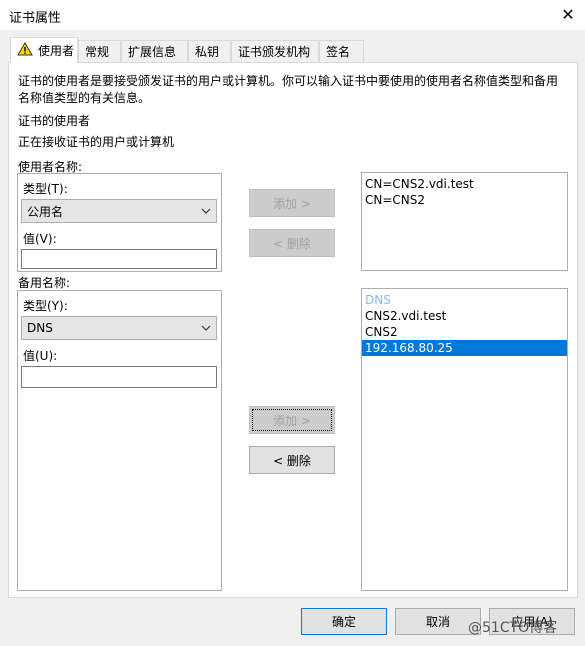 Image resolution: width=585 pixels, height=646 pixels. Describe the element at coordinates (464, 221) in the screenshot. I see `subject-name-list: CN=CNS2.vdi.test CN=CNS2` at that location.